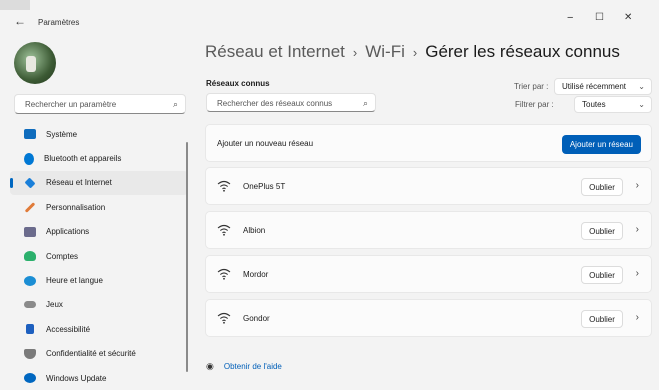 This screenshot has width=659, height=390. Describe the element at coordinates (74, 281) in the screenshot. I see `sidebar-item-label: Heure et langue` at that location.